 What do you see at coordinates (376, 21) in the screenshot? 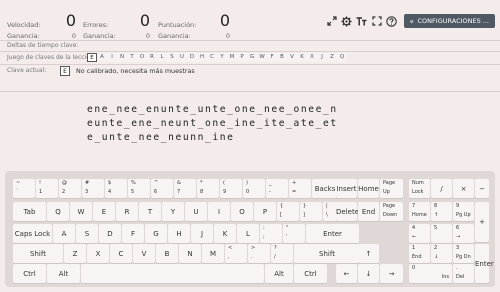
I see `fullscreen-icon` at bounding box center [376, 21].